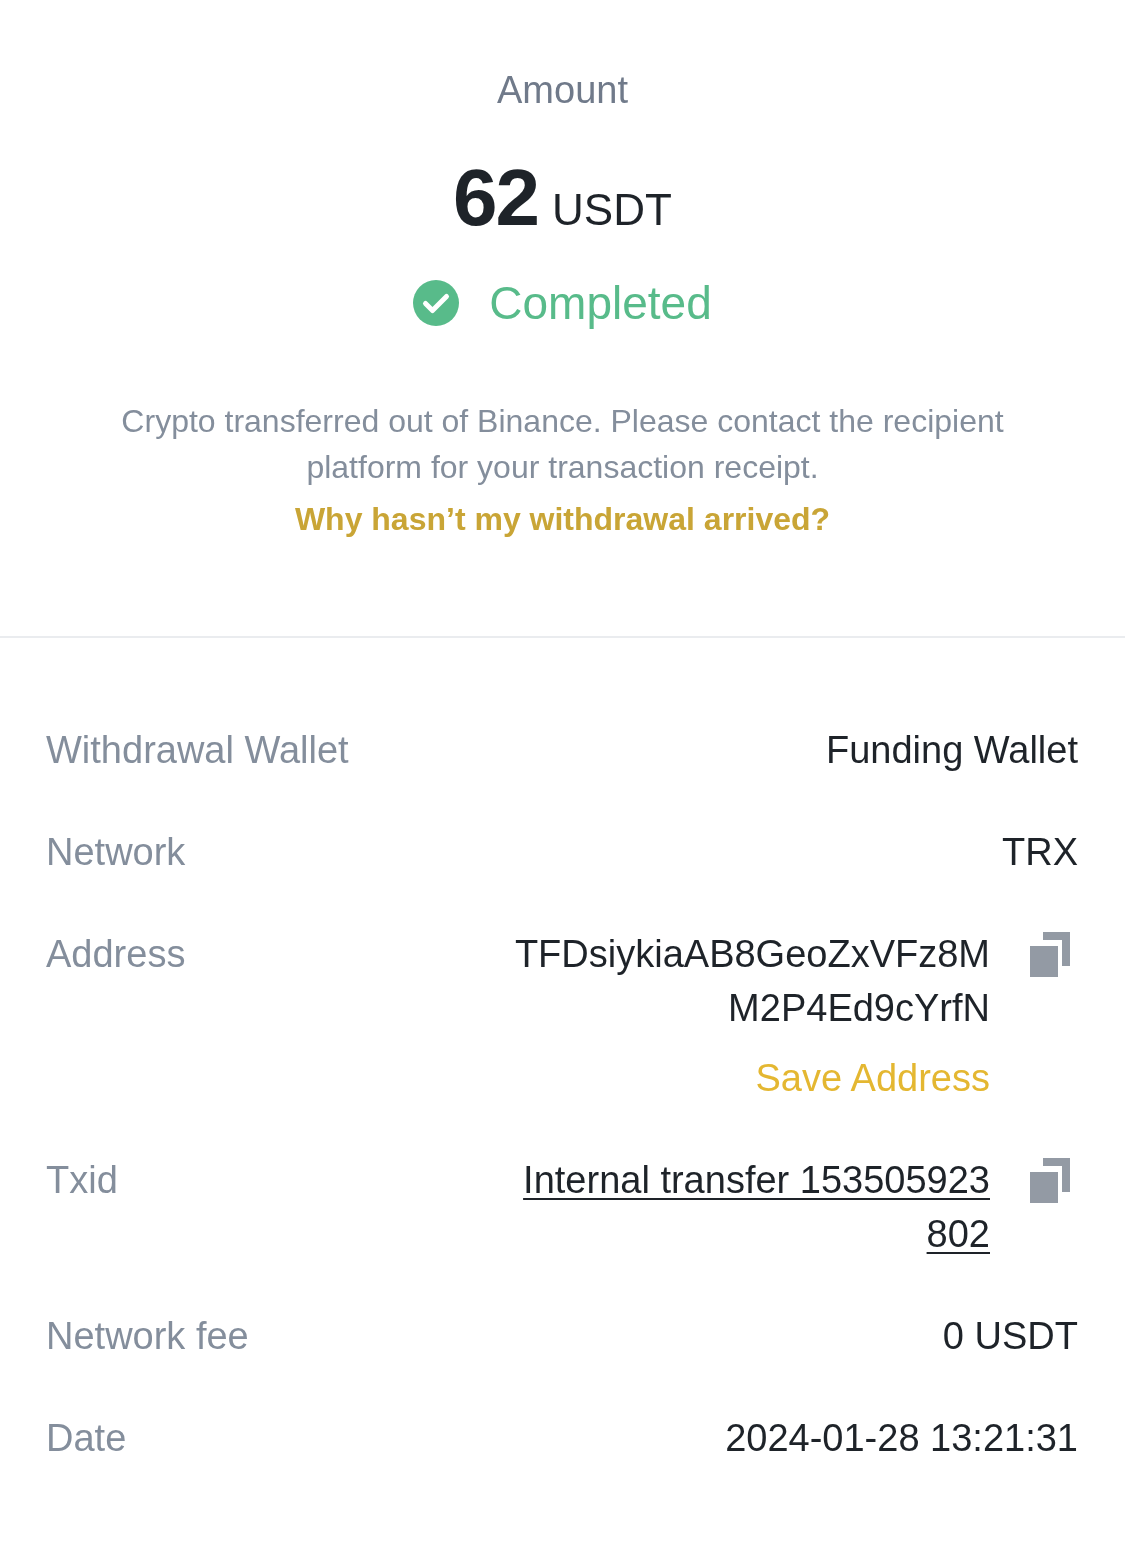  What do you see at coordinates (600, 303) in the screenshot?
I see `status-label: Completed` at bounding box center [600, 303].